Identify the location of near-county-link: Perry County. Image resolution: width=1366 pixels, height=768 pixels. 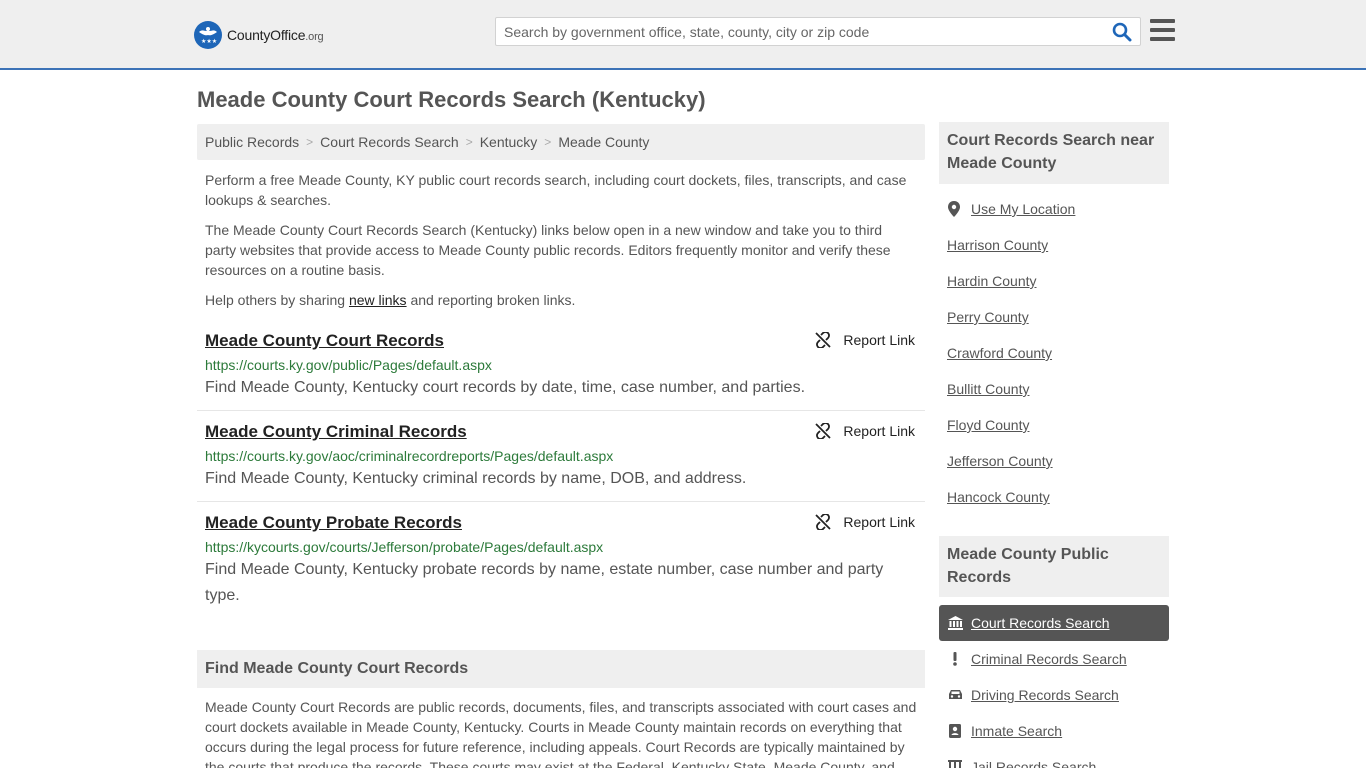
(988, 317).